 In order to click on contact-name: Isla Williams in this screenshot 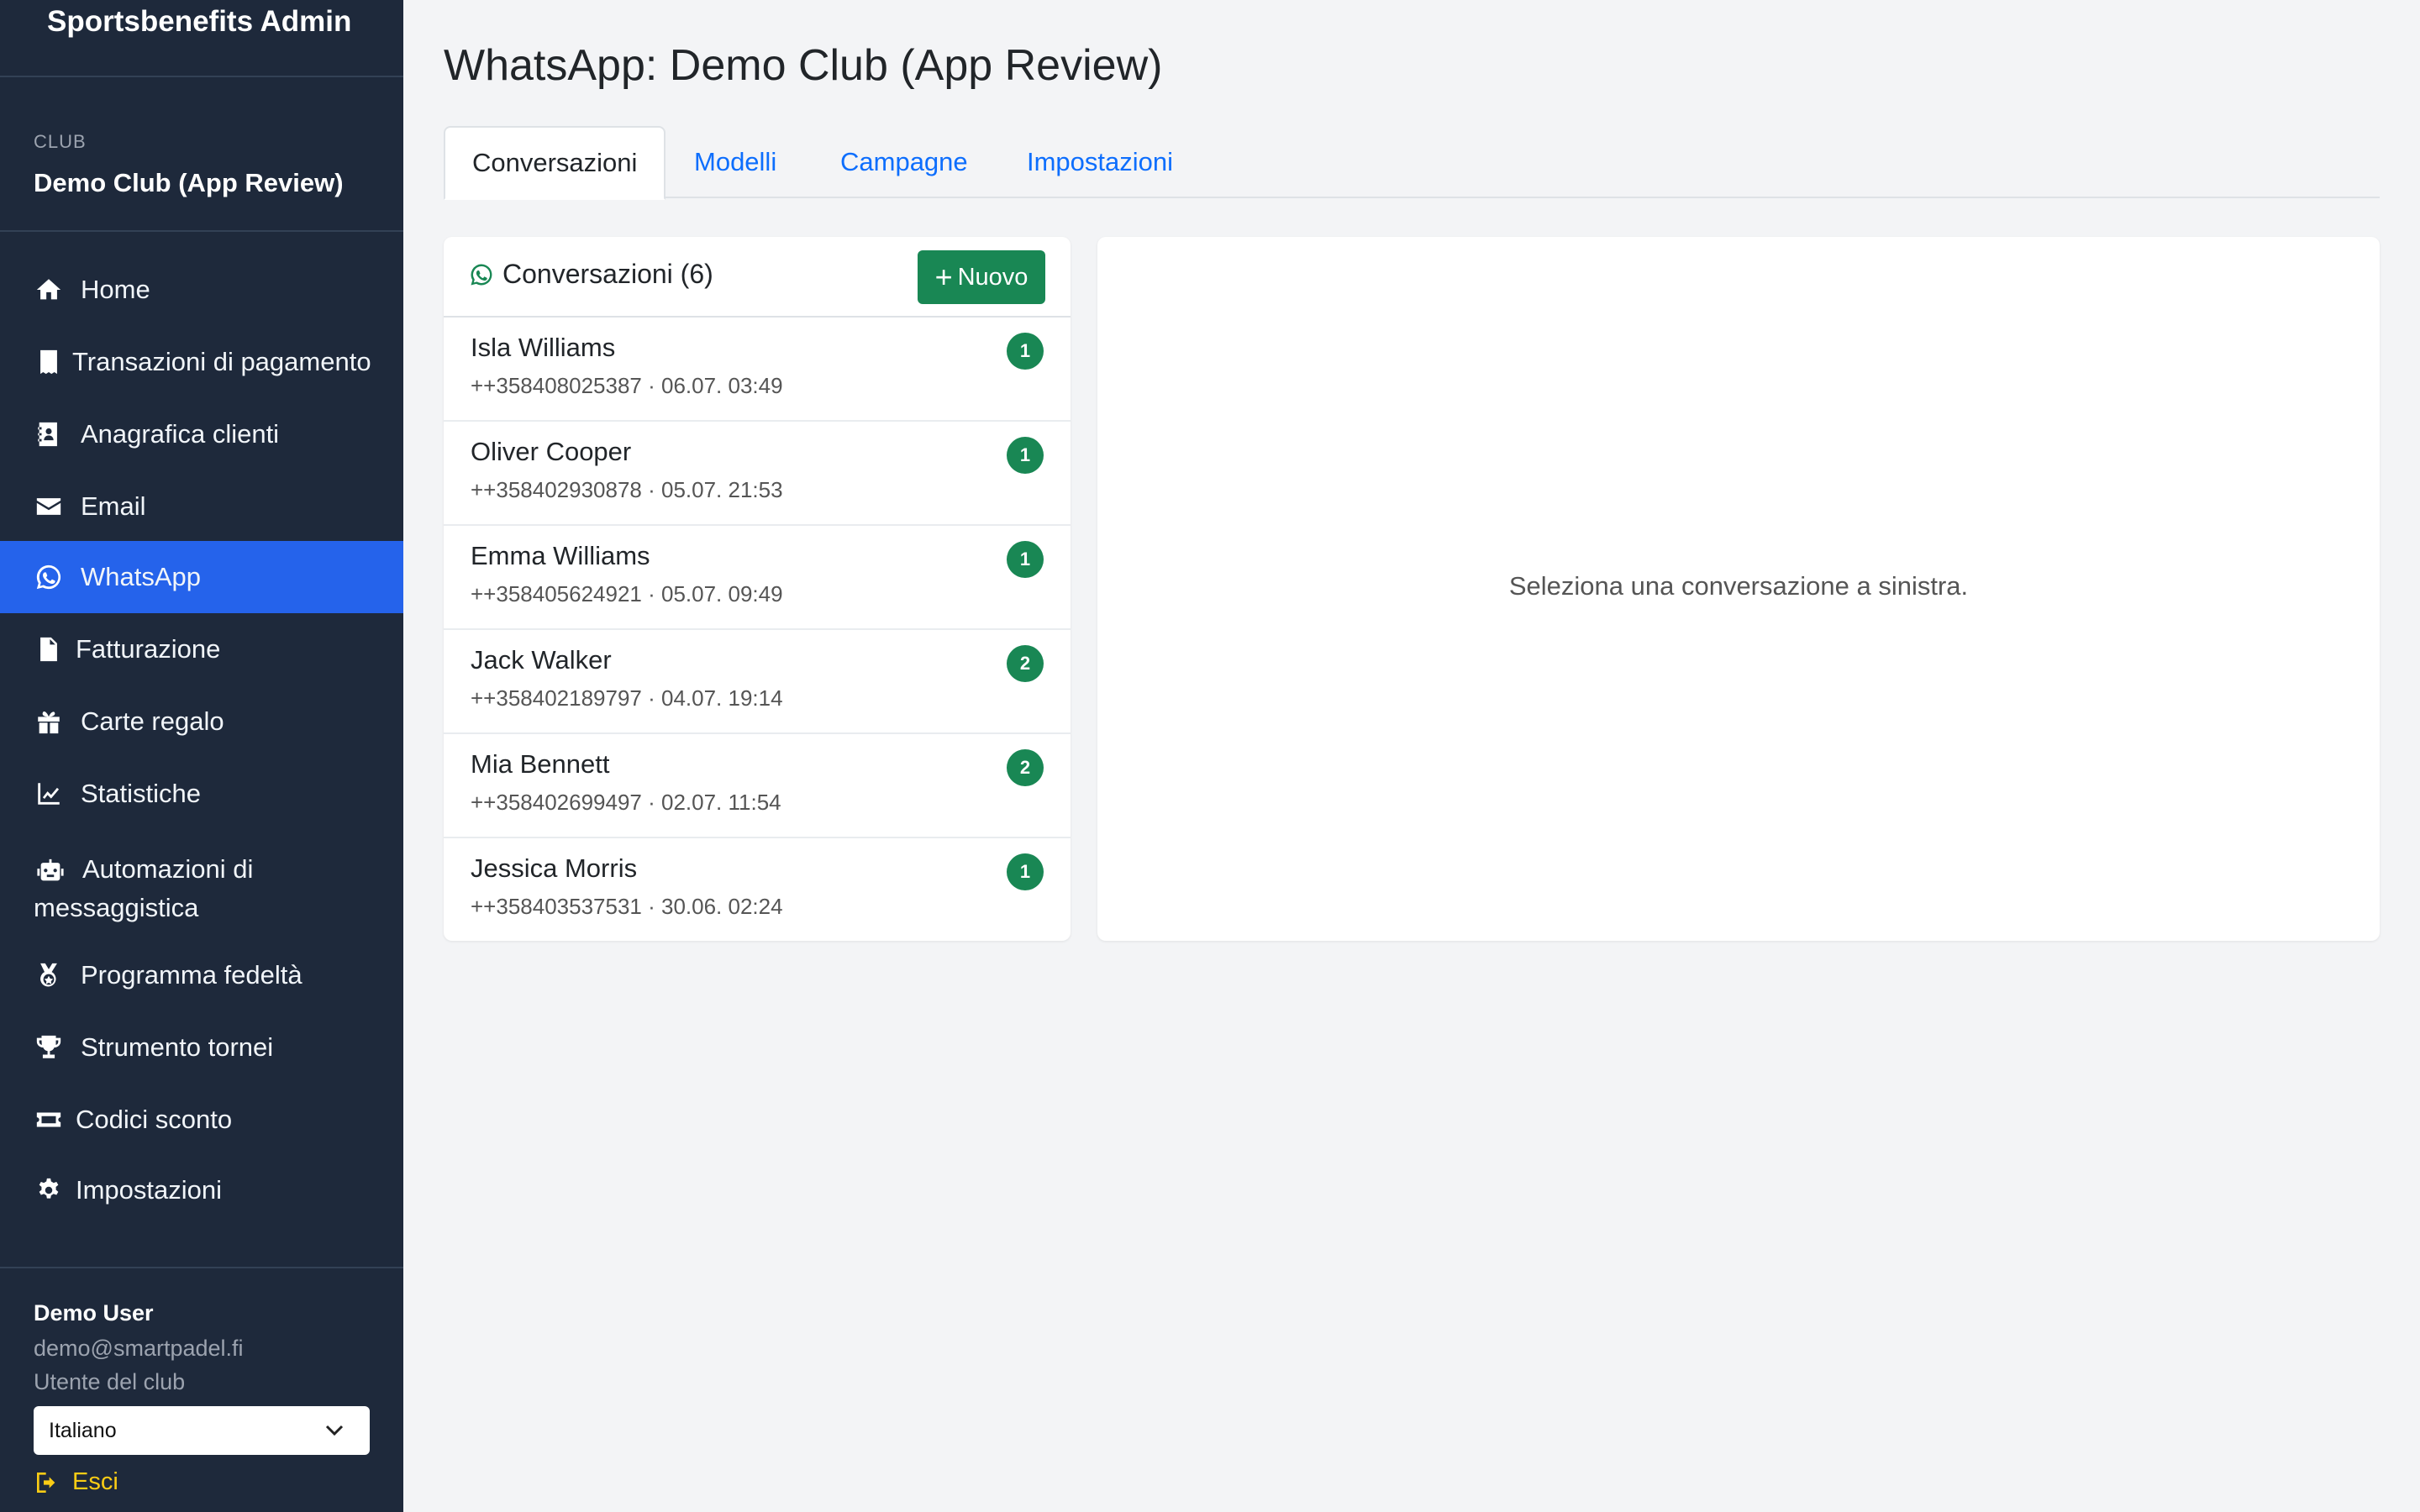, I will do `click(543, 347)`.